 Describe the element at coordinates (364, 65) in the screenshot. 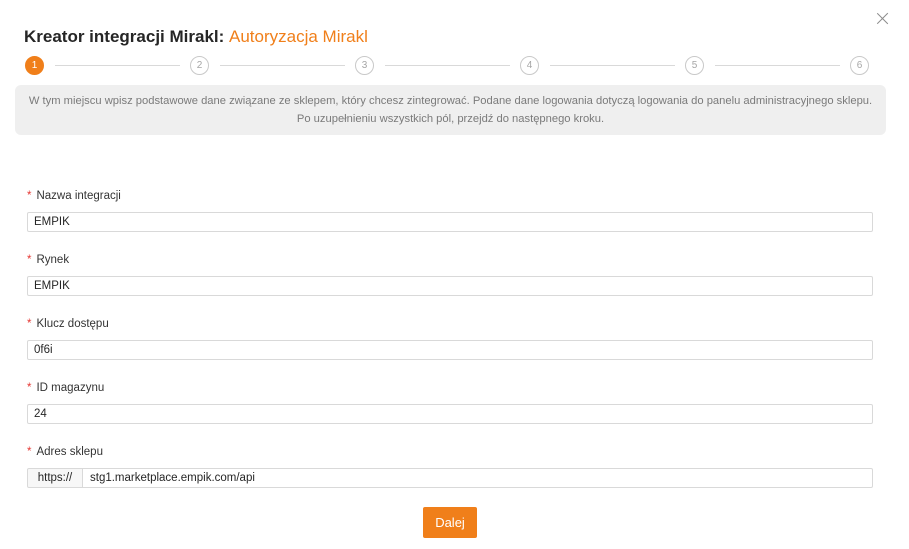

I see `step-3: 3` at that location.